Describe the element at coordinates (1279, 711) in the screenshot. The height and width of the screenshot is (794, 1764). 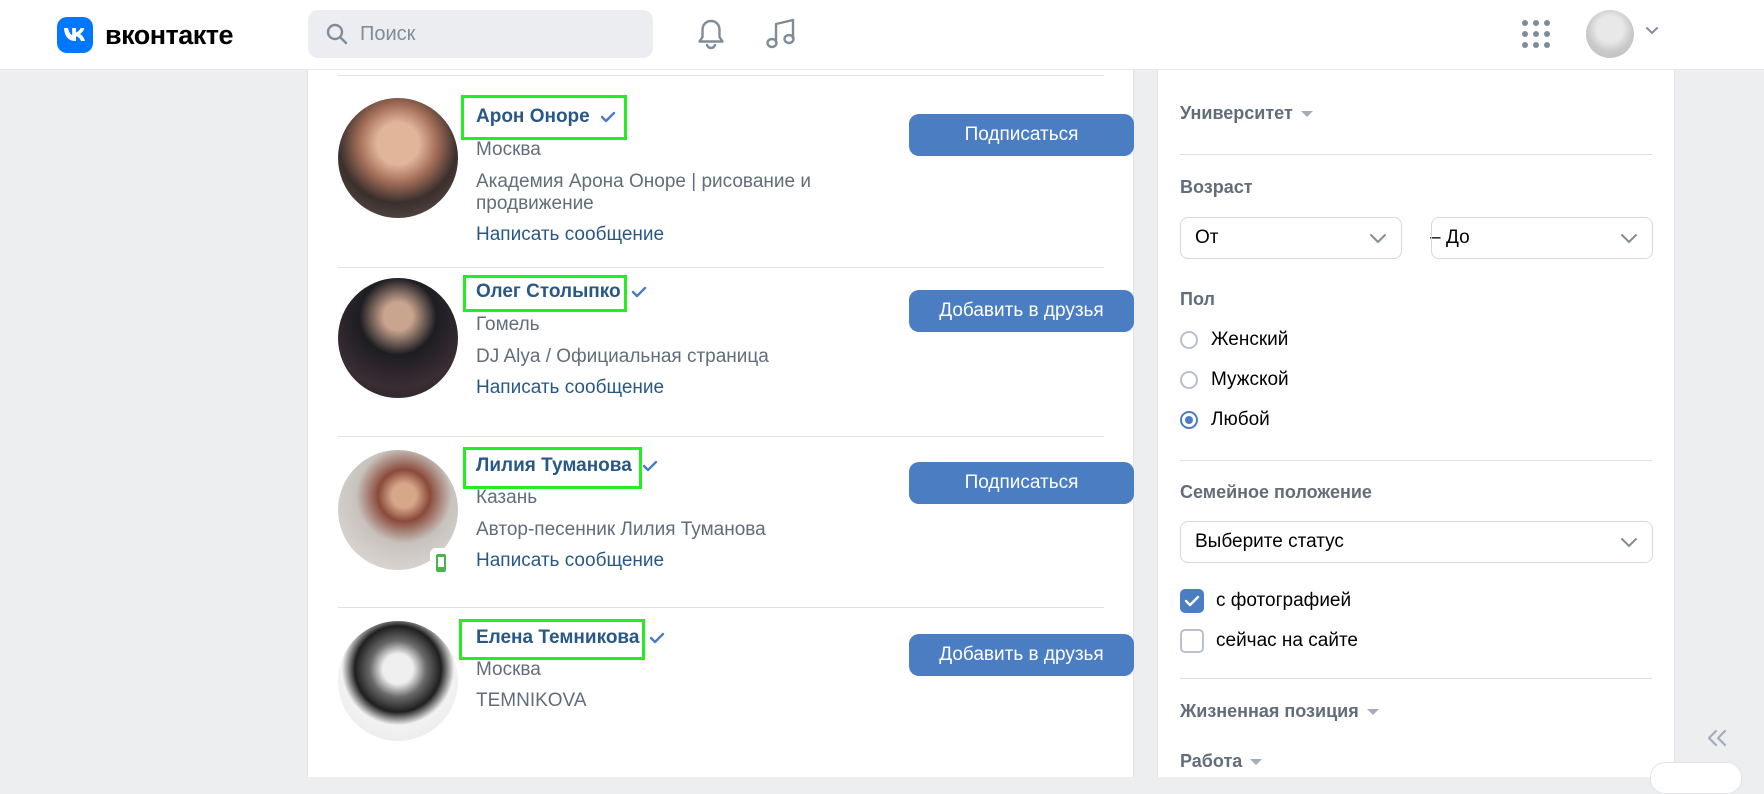
I see `life-position-filter: Жизненная позиция` at that location.